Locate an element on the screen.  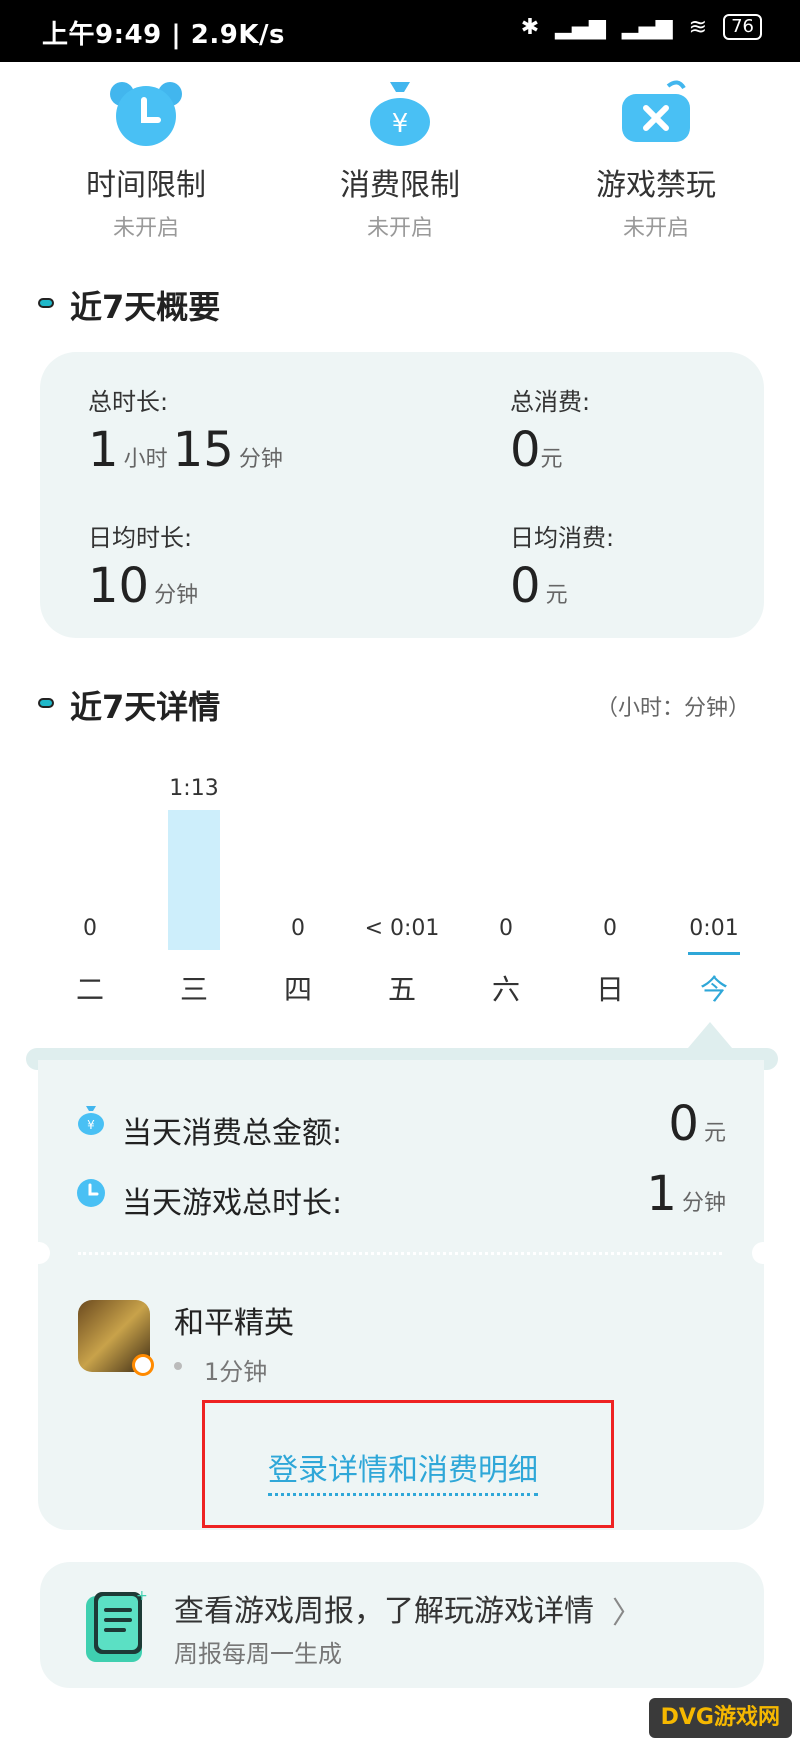
clock-icon is located at coordinates (91, 1195).